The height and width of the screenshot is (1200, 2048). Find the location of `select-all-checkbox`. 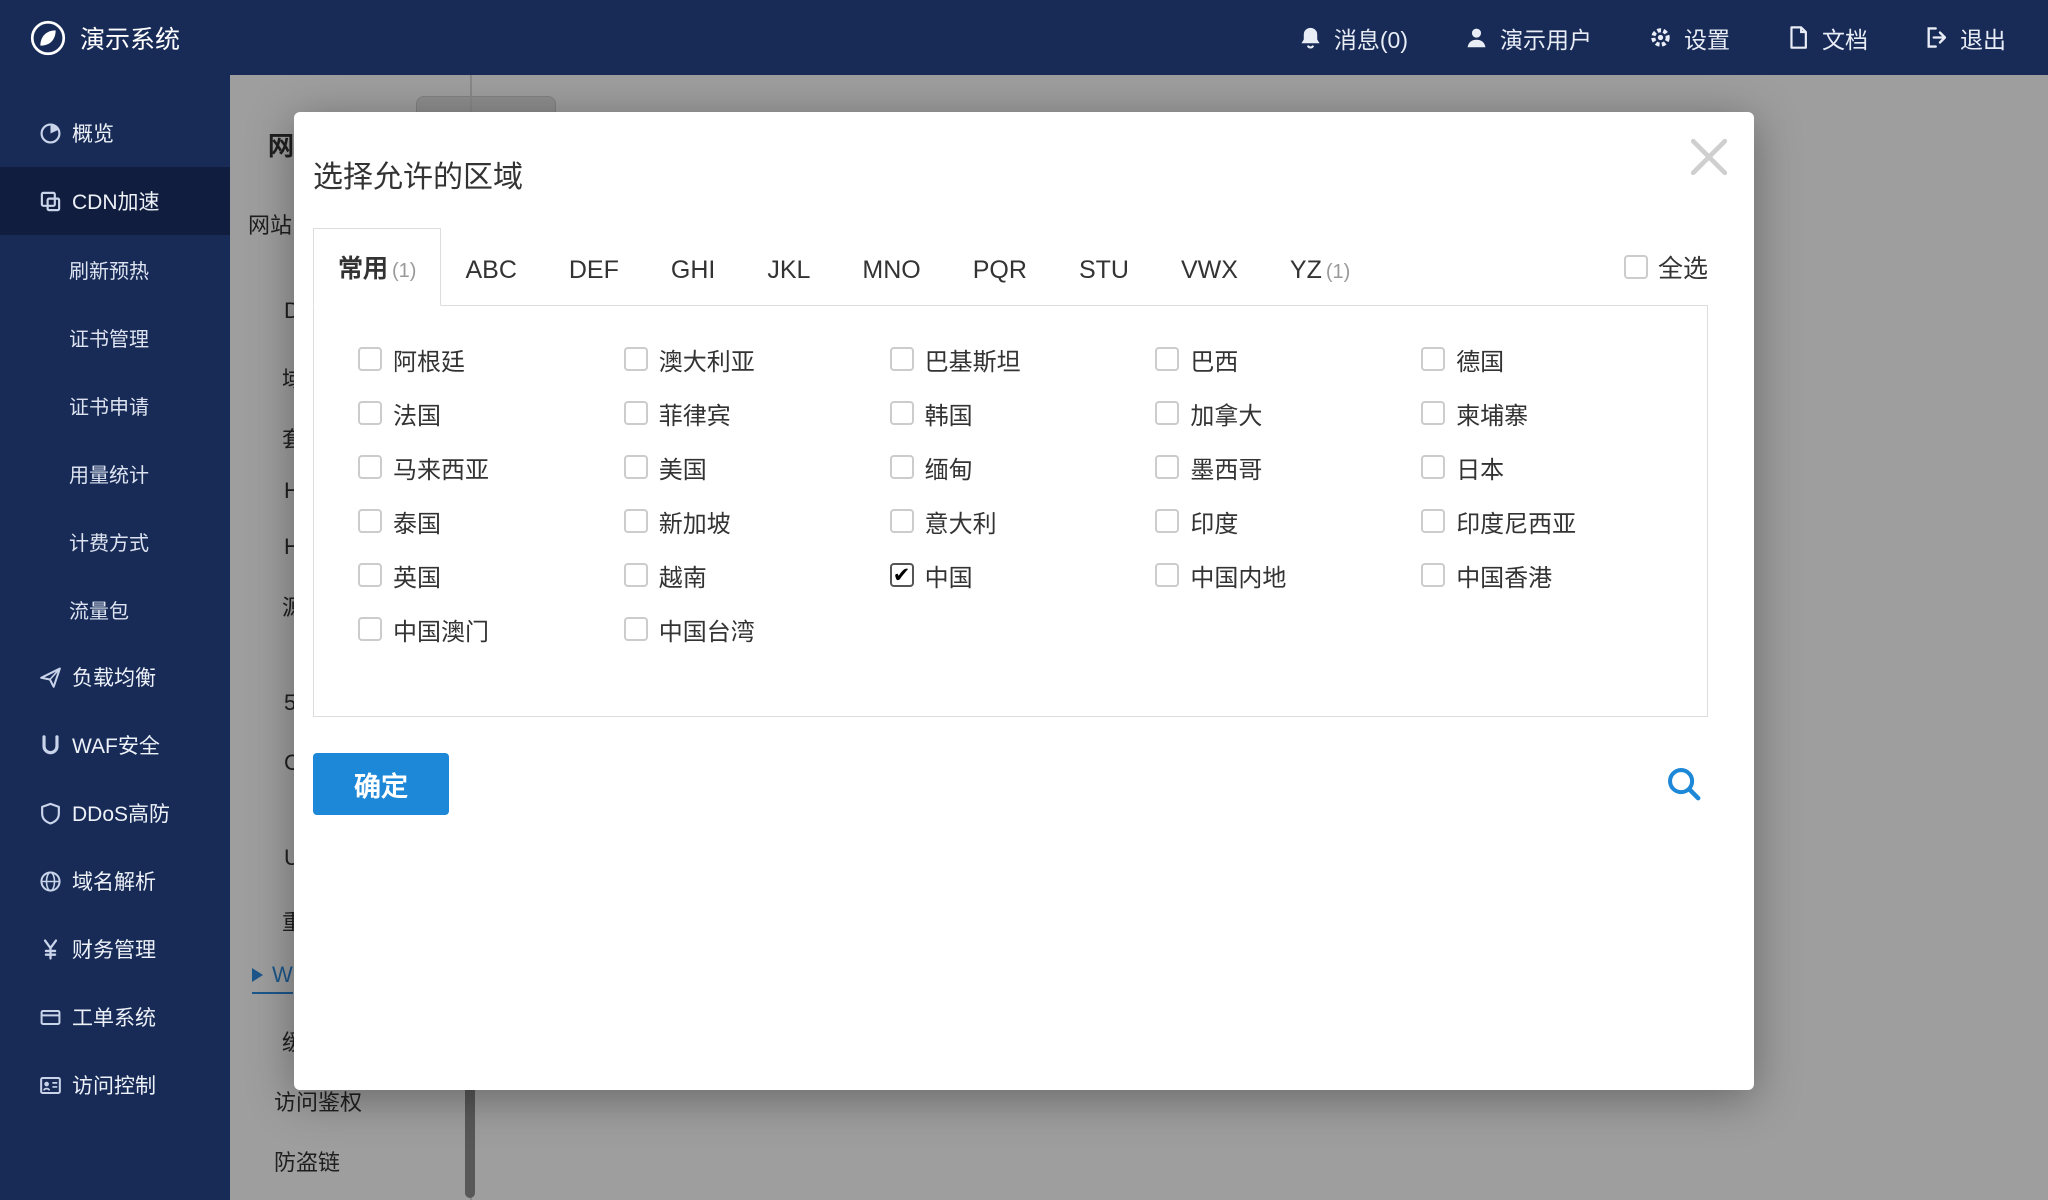

select-all-checkbox is located at coordinates (1635, 266).